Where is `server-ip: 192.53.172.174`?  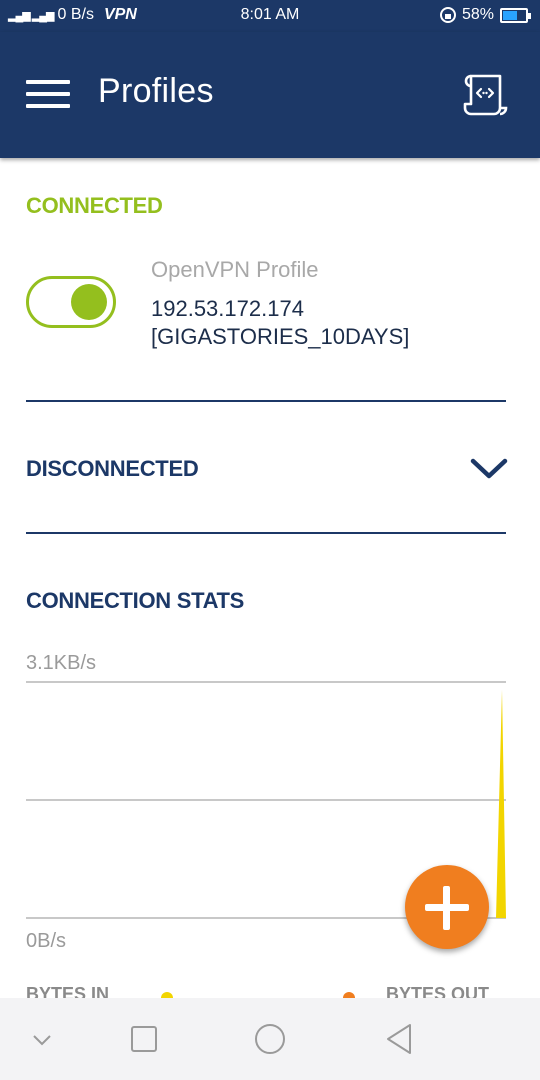
server-ip: 192.53.172.174 is located at coordinates (227, 308).